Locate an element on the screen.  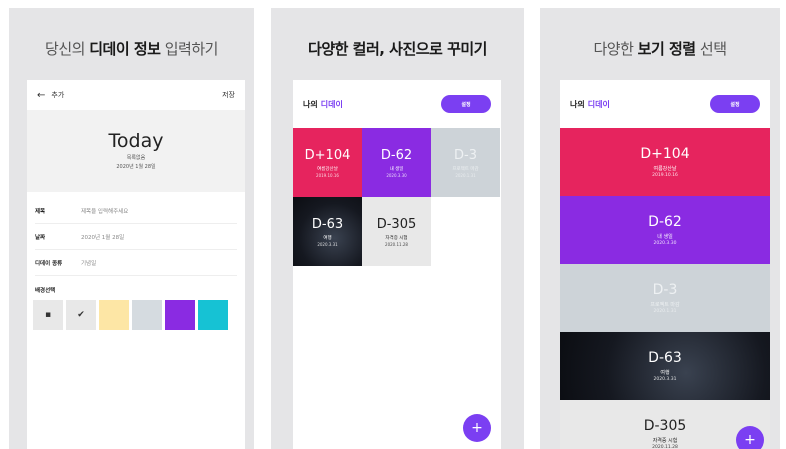
row-label: 날짜 is located at coordinates (40, 237).